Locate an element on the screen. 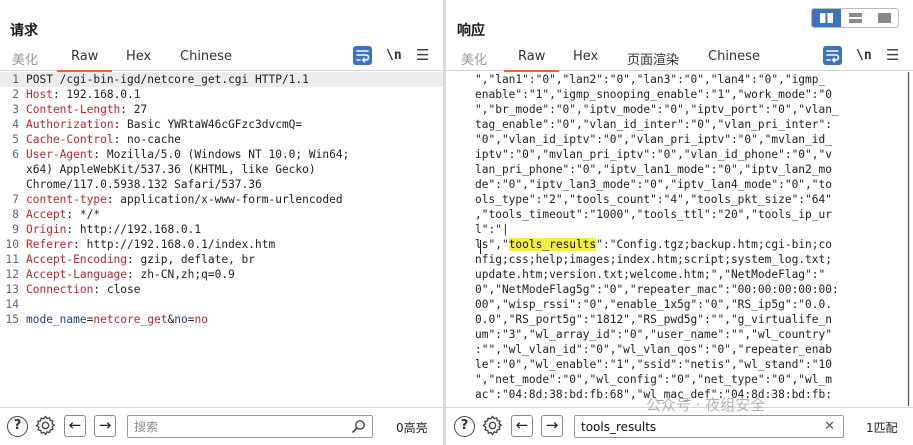  line-number: 4 is located at coordinates (15, 124).